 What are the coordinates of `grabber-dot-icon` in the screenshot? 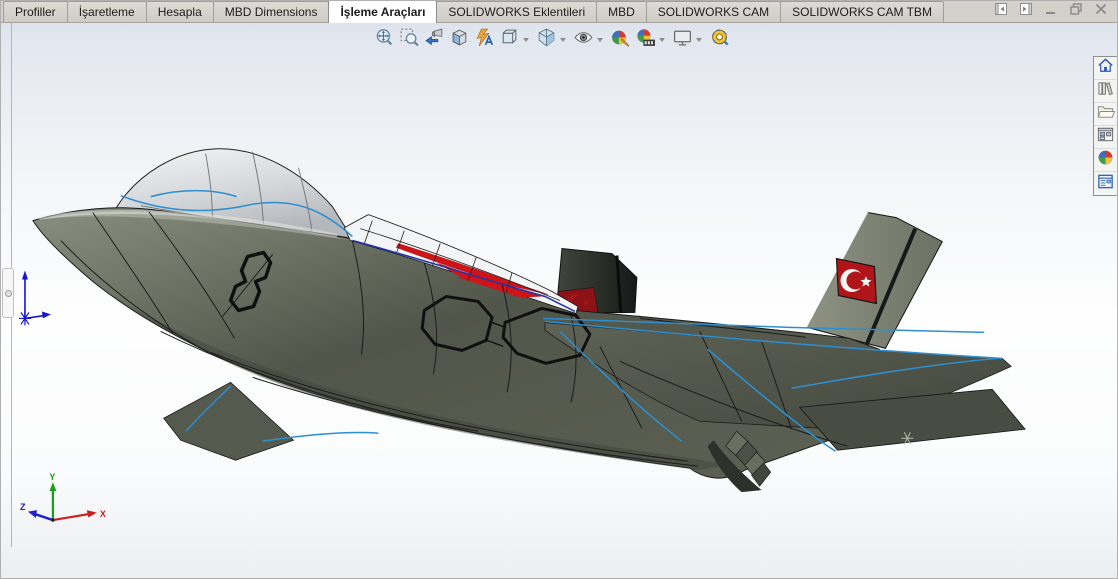 It's located at (8, 293).